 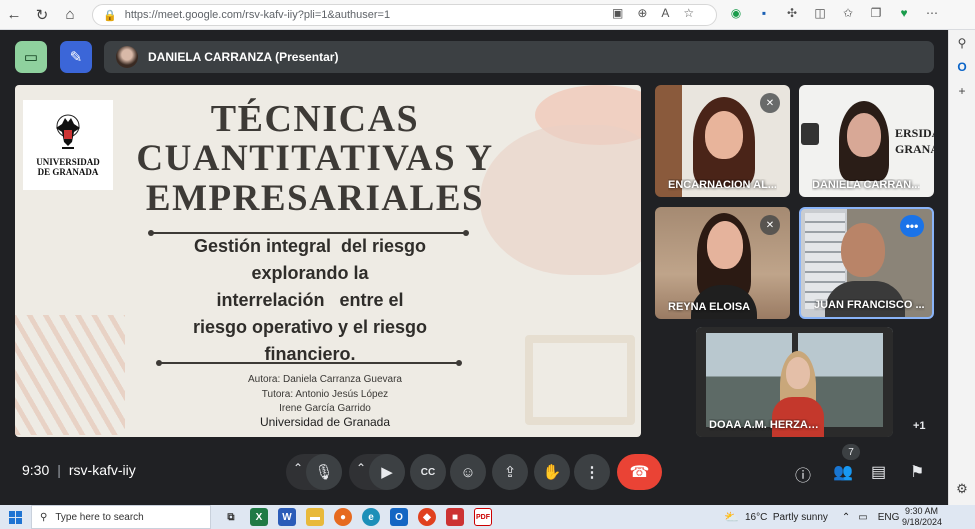 What do you see at coordinates (428, 472) in the screenshot?
I see `captions-icon: CC` at bounding box center [428, 472].